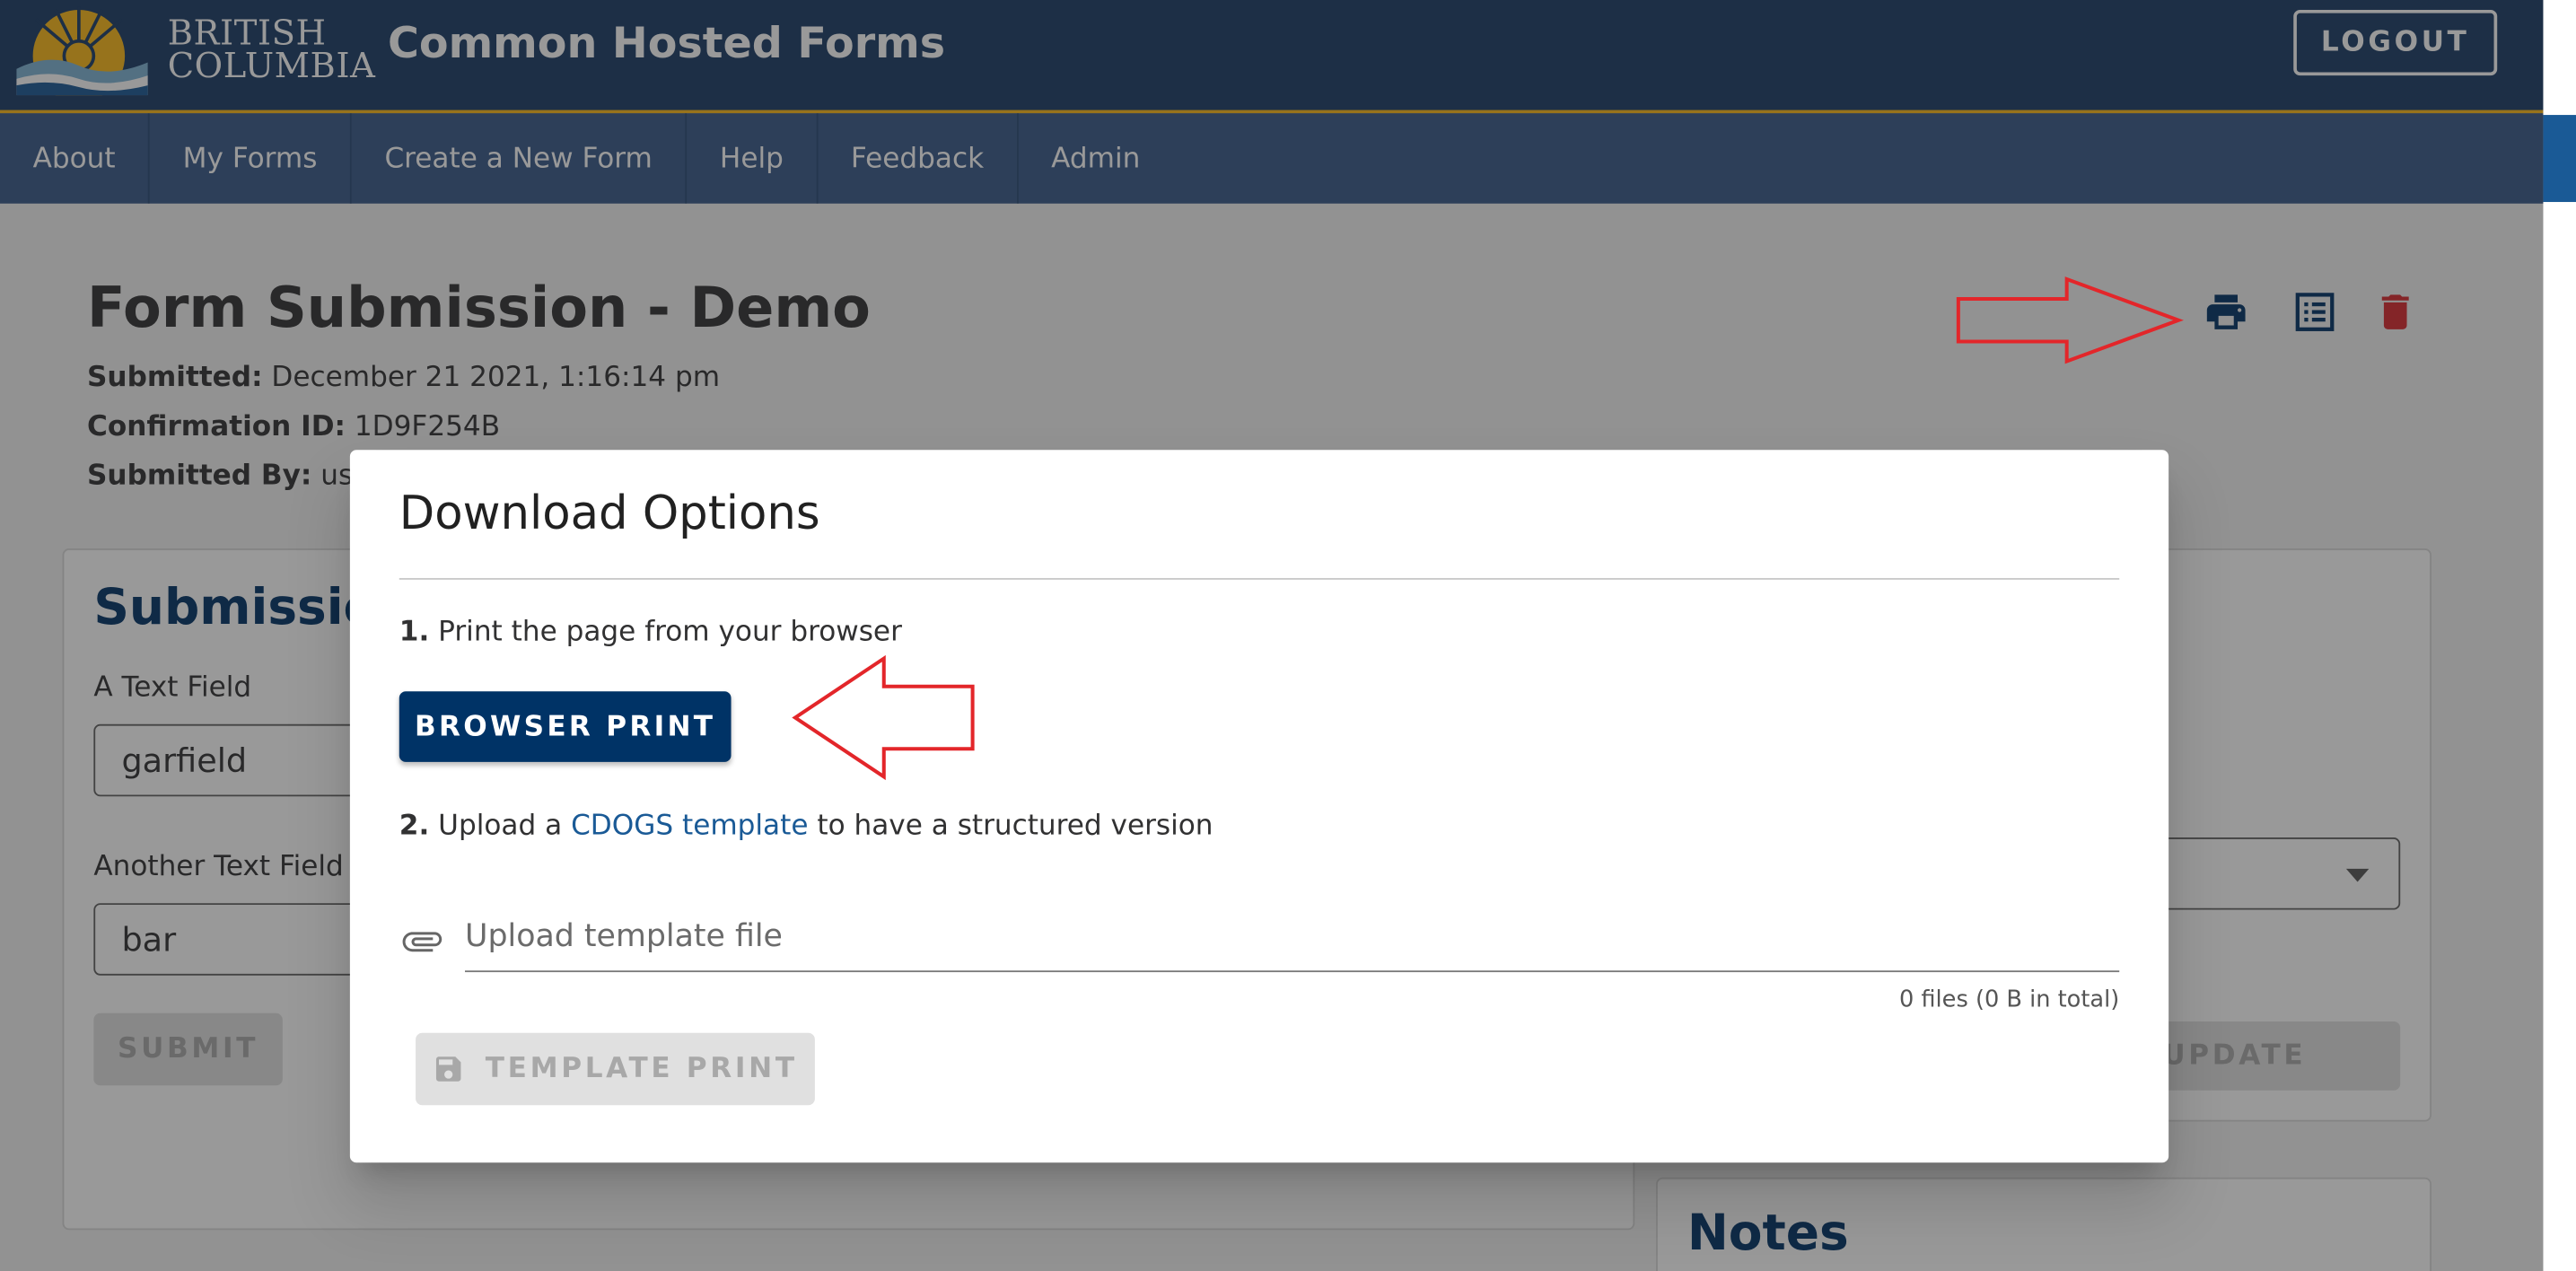 The image size is (2576, 1271). Describe the element at coordinates (449, 1069) in the screenshot. I see `save-icon` at that location.